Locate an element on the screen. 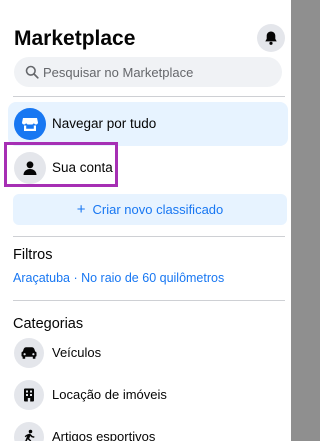  page-title: Marketplace is located at coordinates (75, 38).